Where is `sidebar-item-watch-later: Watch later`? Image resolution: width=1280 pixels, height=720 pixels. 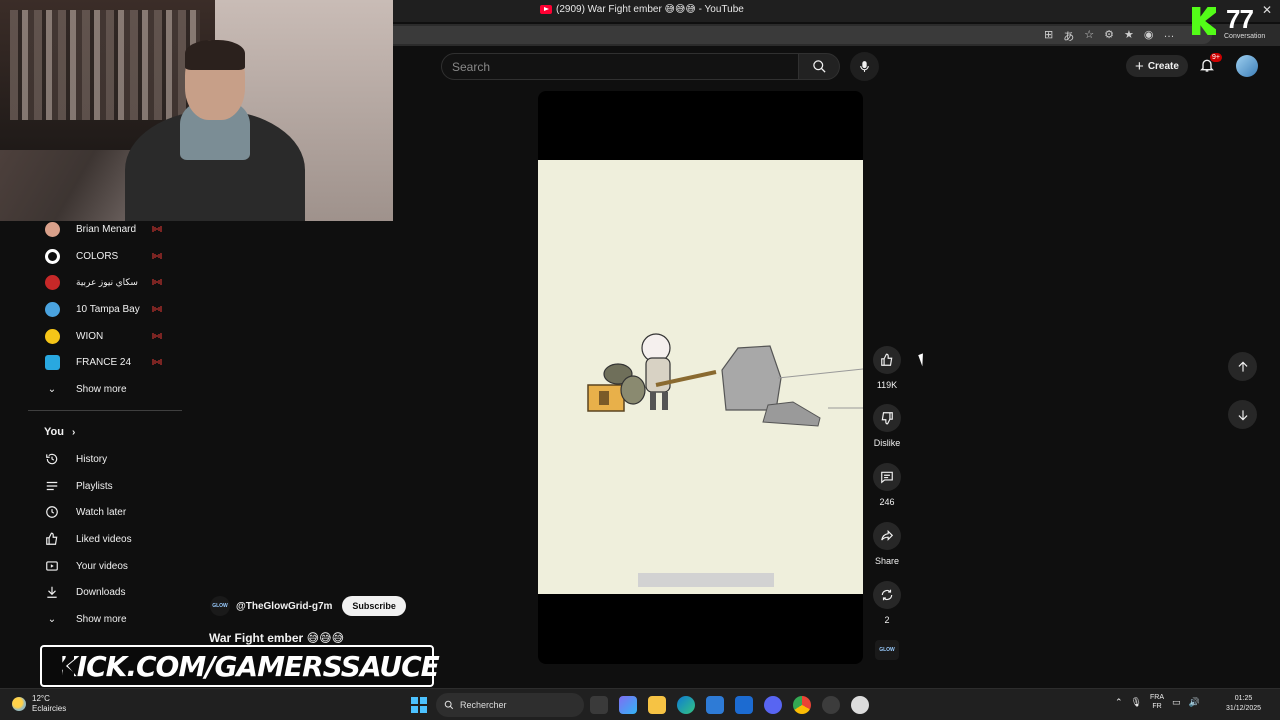 sidebar-item-watch-later: Watch later is located at coordinates (105, 512).